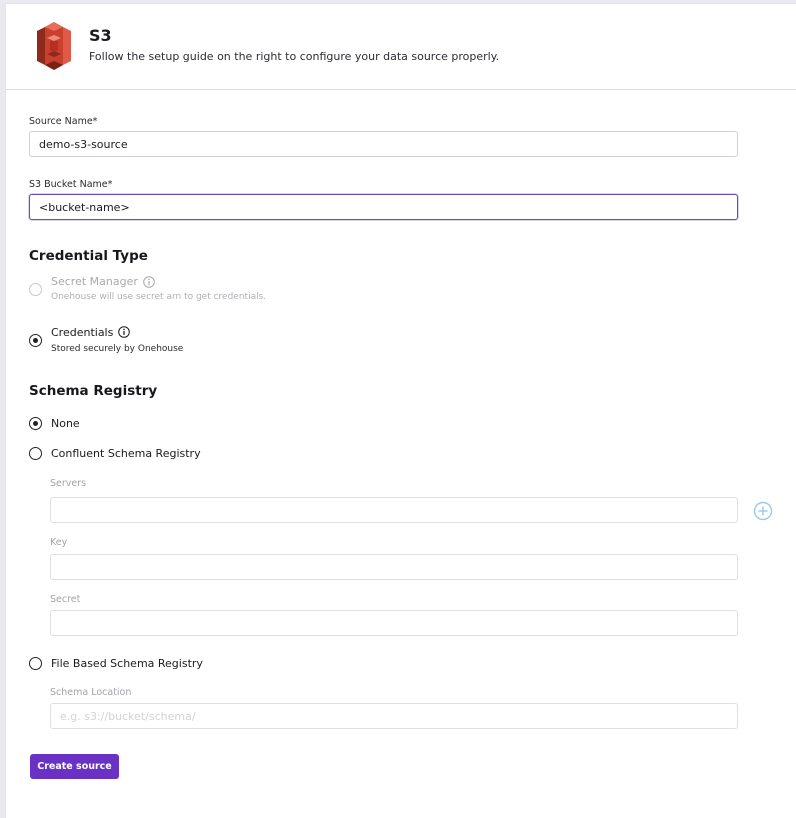  Describe the element at coordinates (63, 121) in the screenshot. I see `source-name-label: Source Name*` at that location.